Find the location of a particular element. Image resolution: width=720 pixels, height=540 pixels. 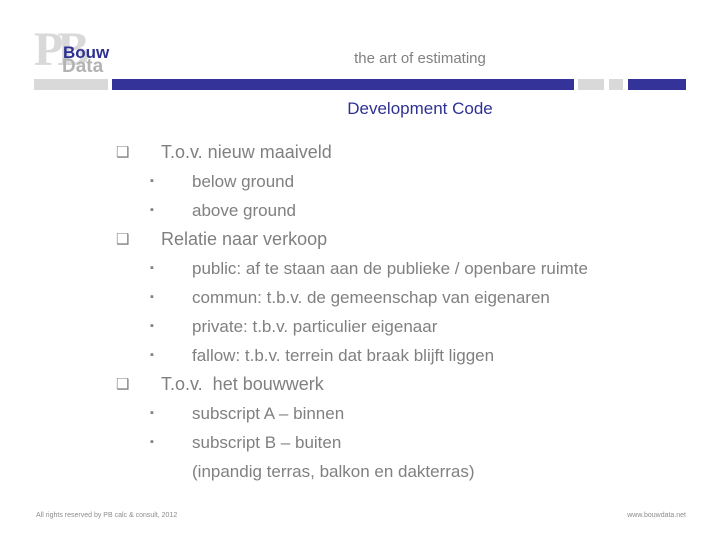

list-item: ❑ T.o.v. nieuw maaiveld is located at coordinates (360, 152).